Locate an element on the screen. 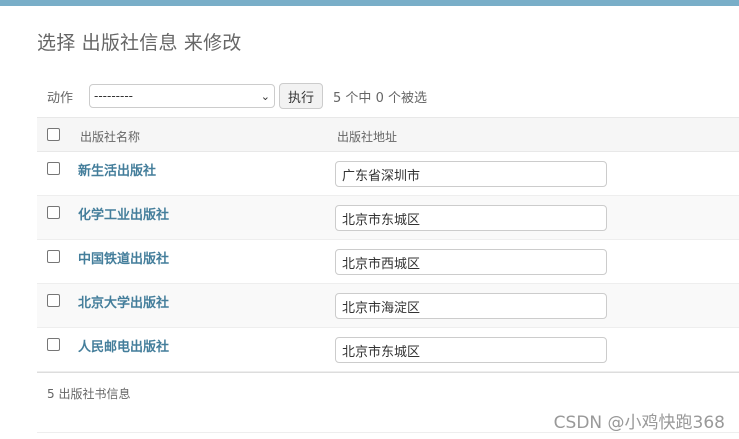  column-header-name: 出版社名称 is located at coordinates (110, 136).